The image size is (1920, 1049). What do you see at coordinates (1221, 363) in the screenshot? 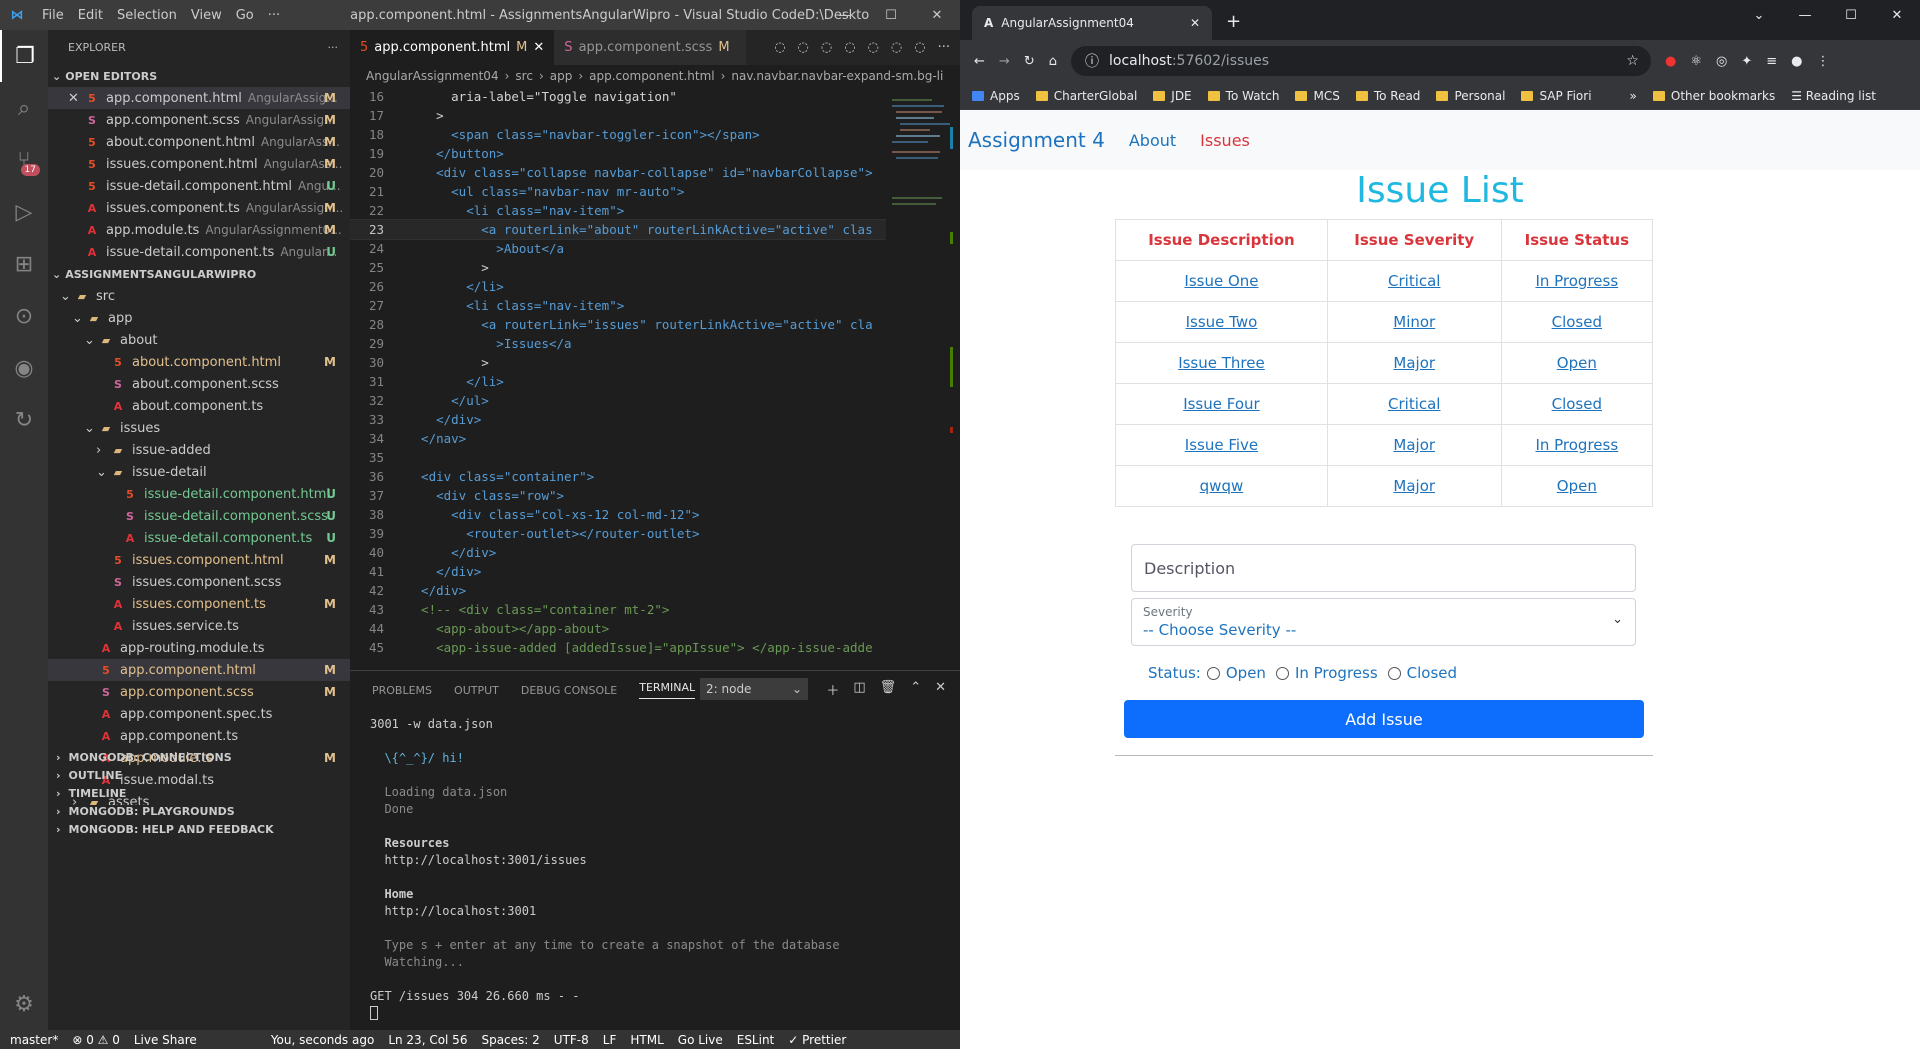
I see `table-cell-link: Issue Three` at bounding box center [1221, 363].